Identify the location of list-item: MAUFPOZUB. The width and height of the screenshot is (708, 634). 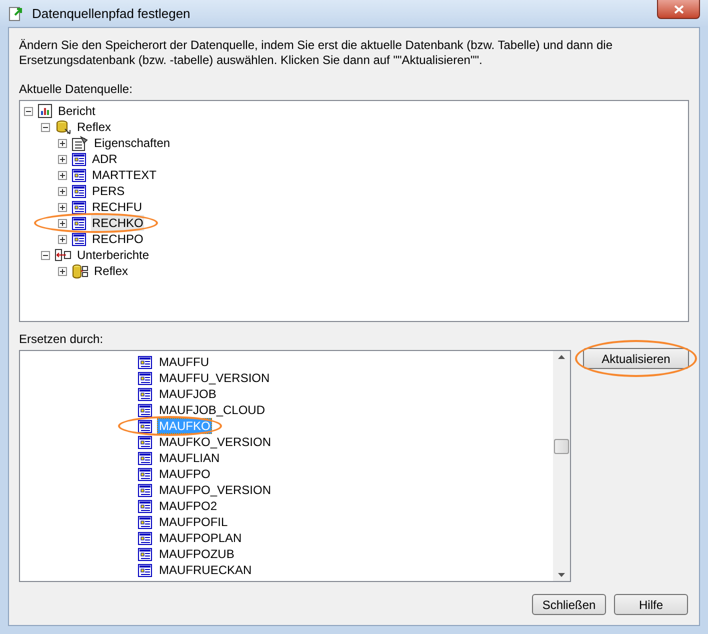
(196, 554).